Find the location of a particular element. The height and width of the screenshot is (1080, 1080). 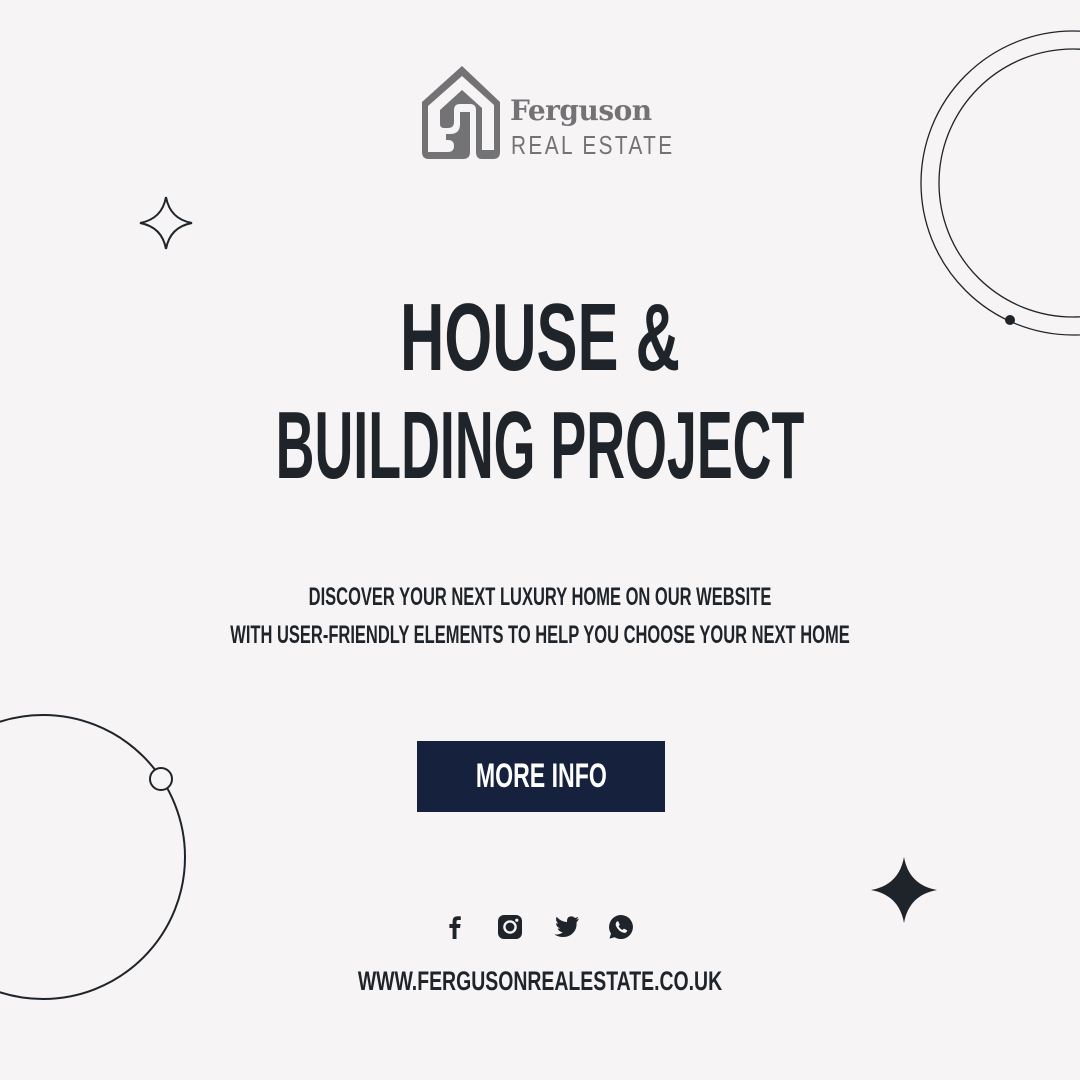

facebook-icon is located at coordinates (455, 927).